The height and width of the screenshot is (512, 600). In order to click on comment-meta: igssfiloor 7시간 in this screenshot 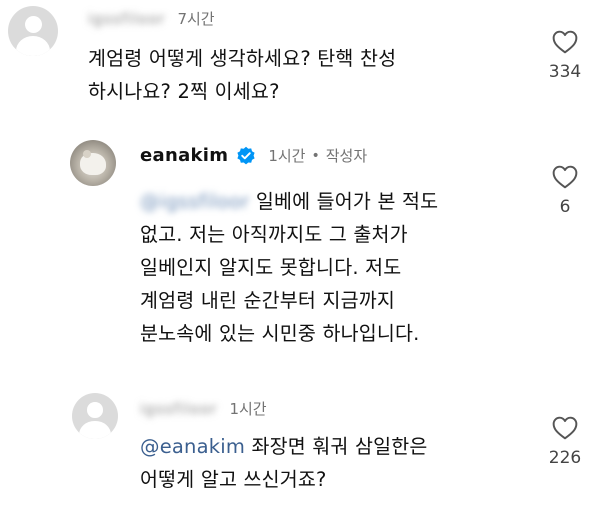, I will do `click(151, 18)`.